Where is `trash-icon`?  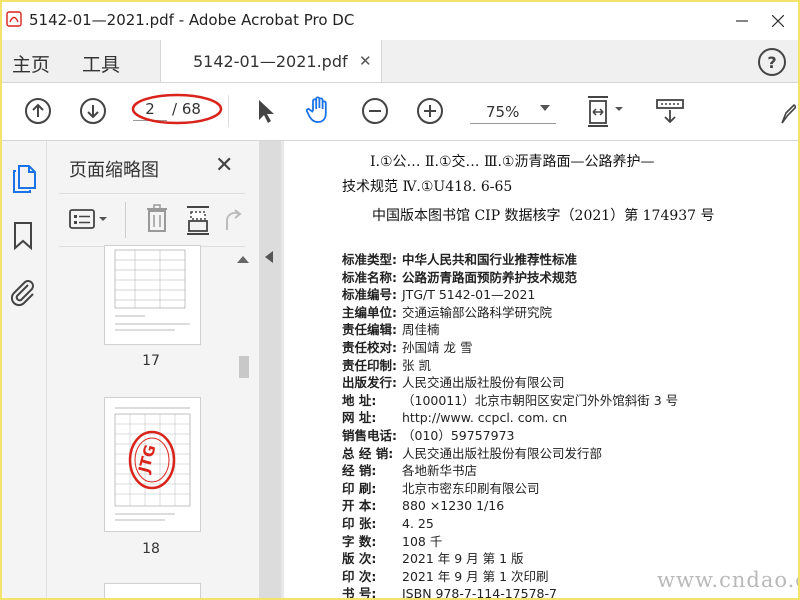 trash-icon is located at coordinates (157, 218).